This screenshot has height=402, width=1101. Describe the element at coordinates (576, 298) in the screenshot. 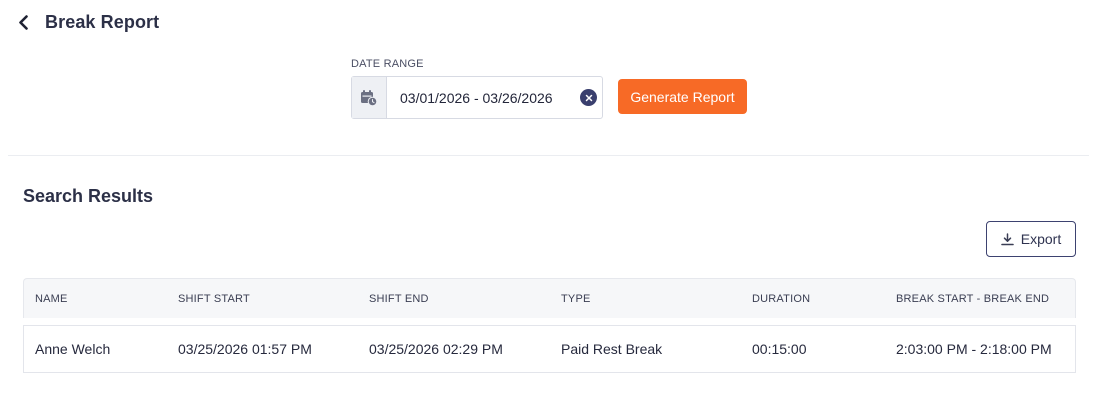

I see `column-header-type: TYPE` at that location.